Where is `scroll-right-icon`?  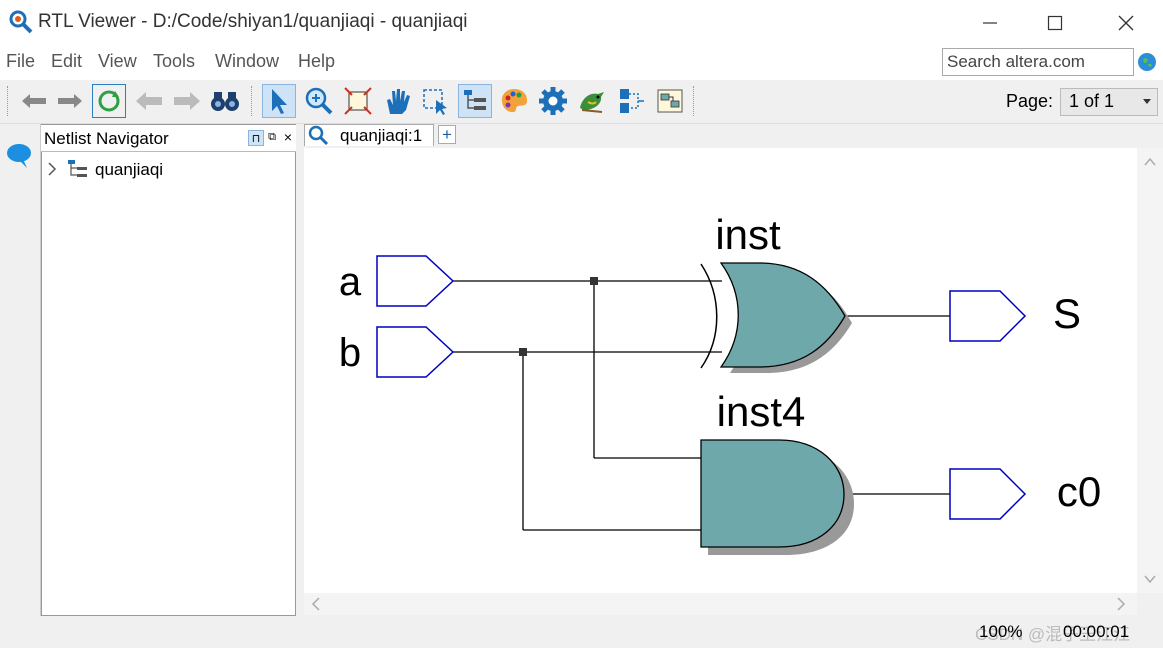 scroll-right-icon is located at coordinates (1121, 604).